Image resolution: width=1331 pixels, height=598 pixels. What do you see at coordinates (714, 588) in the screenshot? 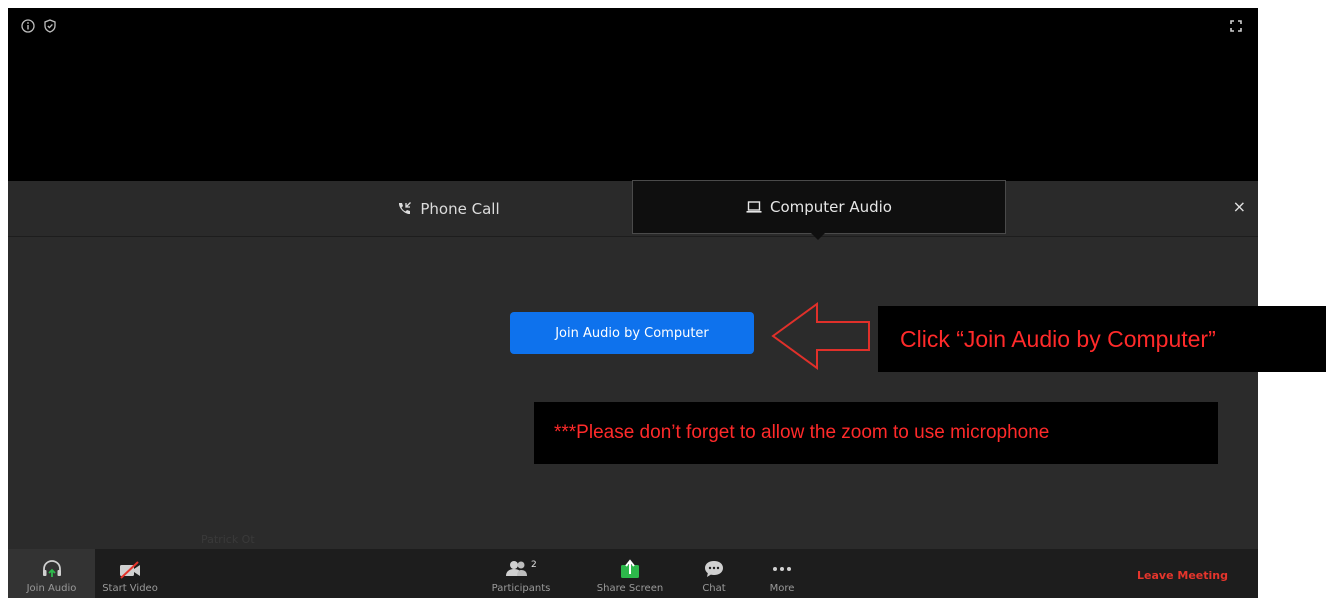
I see `toolbar-label: Chat` at bounding box center [714, 588].